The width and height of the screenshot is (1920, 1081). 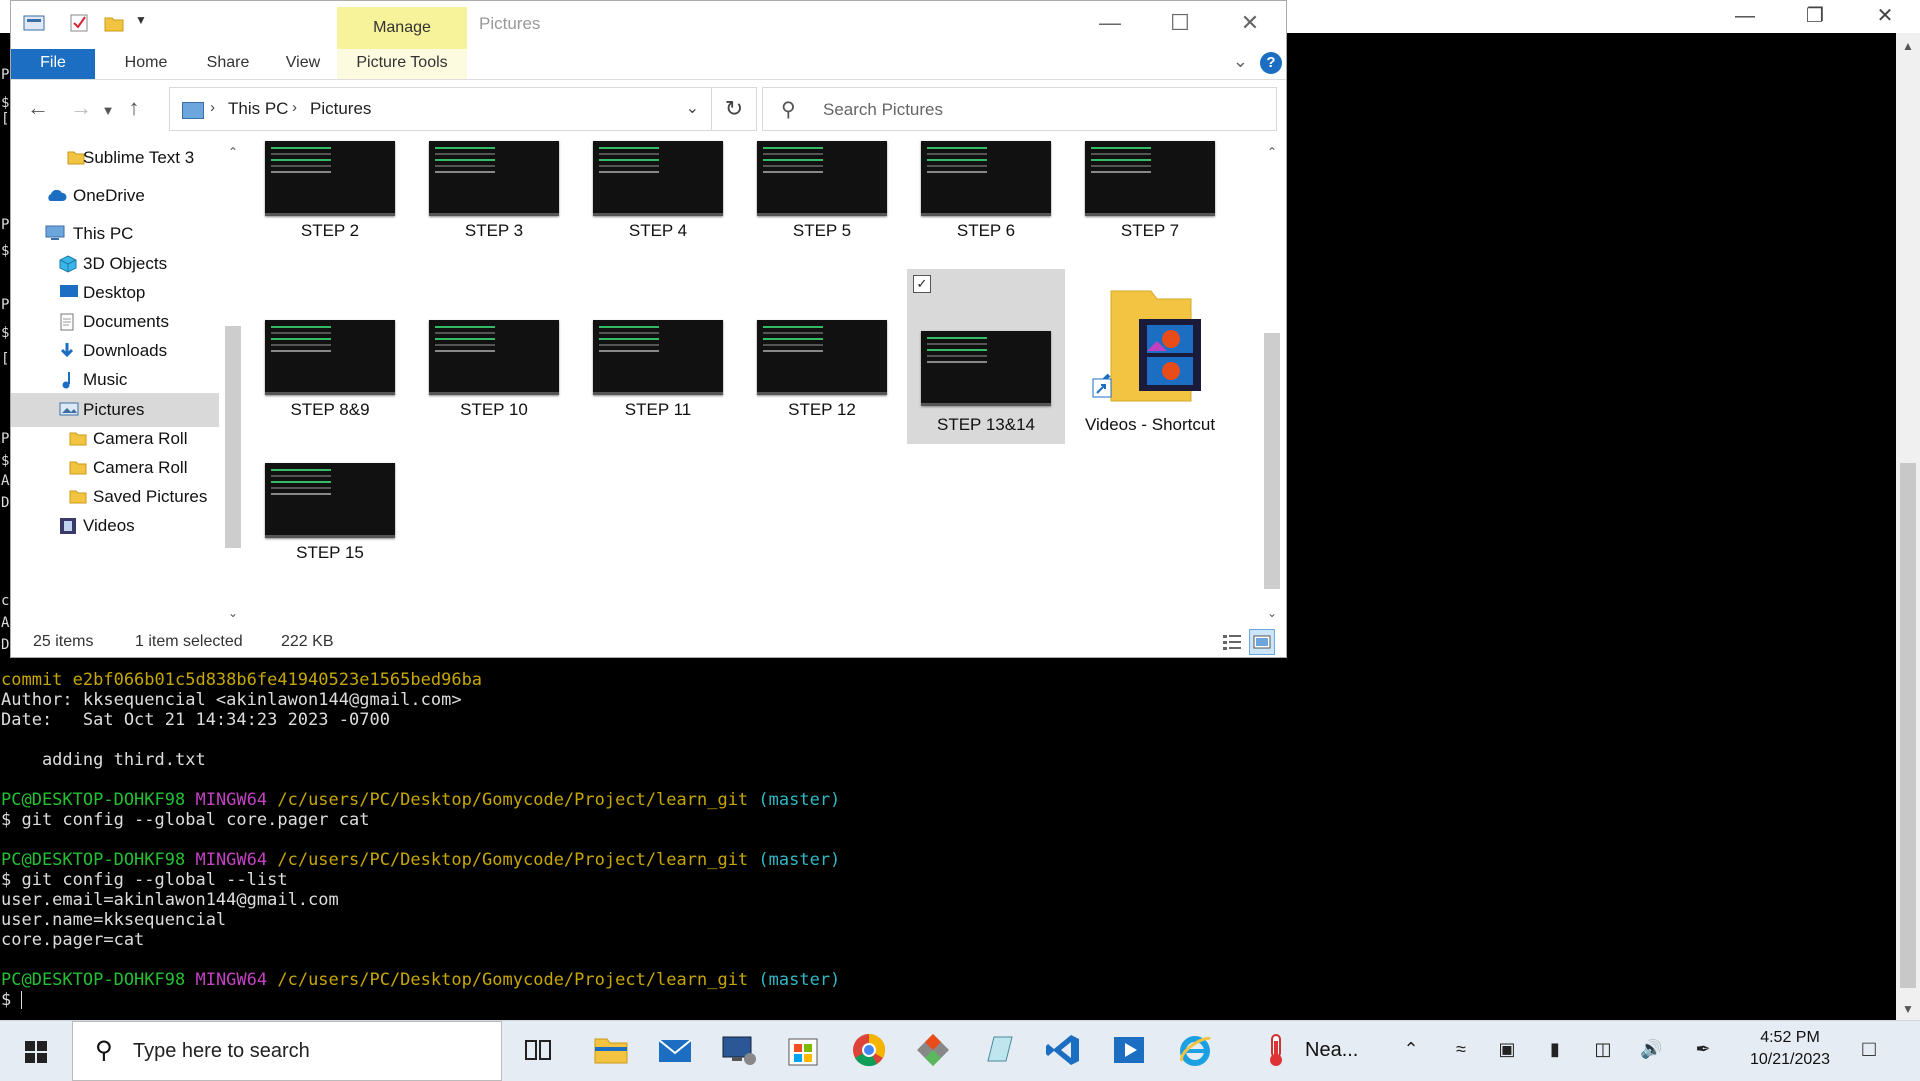 What do you see at coordinates (1240, 61) in the screenshot?
I see `ribbon-collapse-chevron-icon: ⌄` at bounding box center [1240, 61].